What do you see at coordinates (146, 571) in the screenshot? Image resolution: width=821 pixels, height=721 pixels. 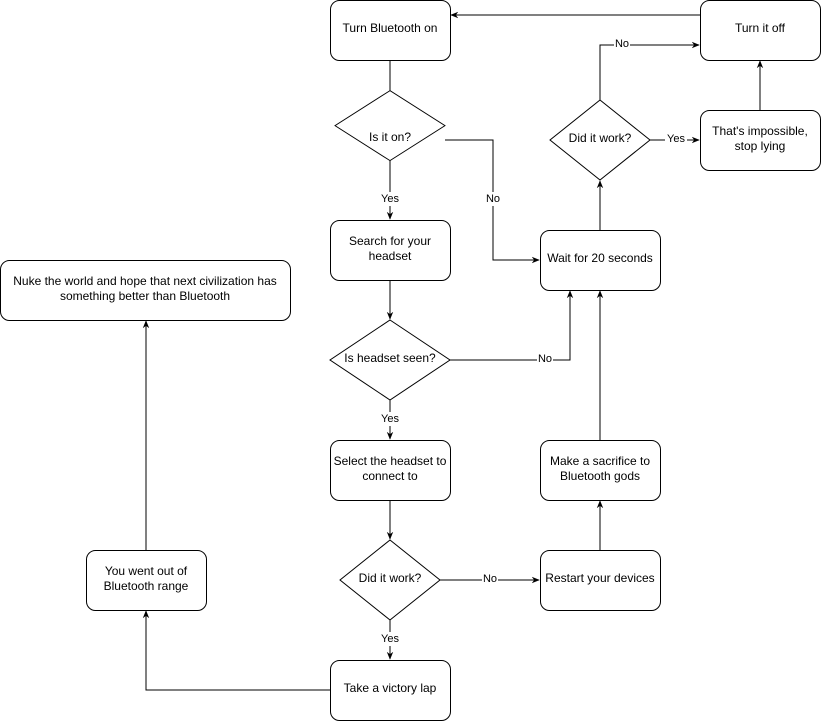 I see `svg-text: You went out of` at bounding box center [146, 571].